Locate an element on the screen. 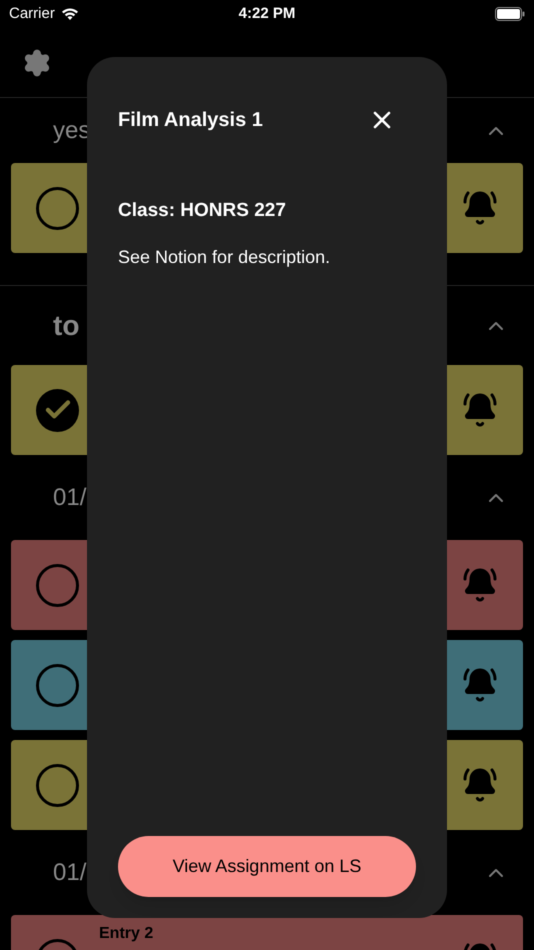  view-assignment-button: View Assignment on LS is located at coordinates (267, 866).